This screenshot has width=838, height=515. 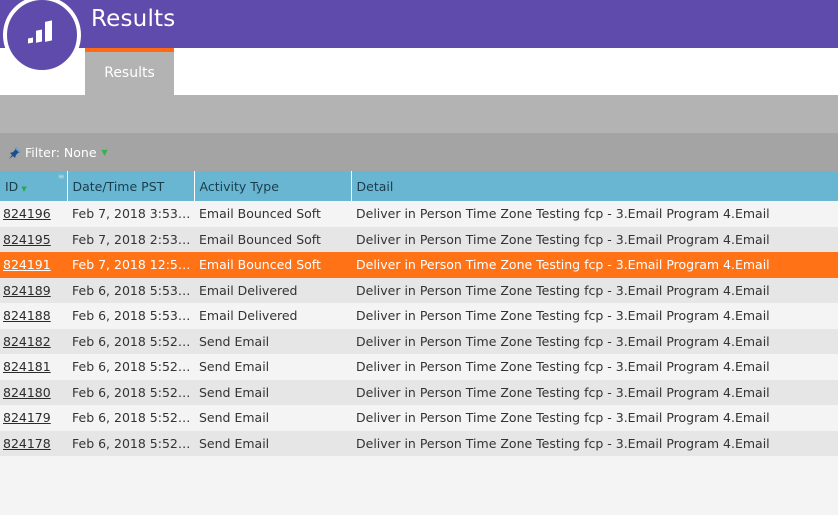 I want to click on activity-id-link: 824188, so click(x=27, y=315).